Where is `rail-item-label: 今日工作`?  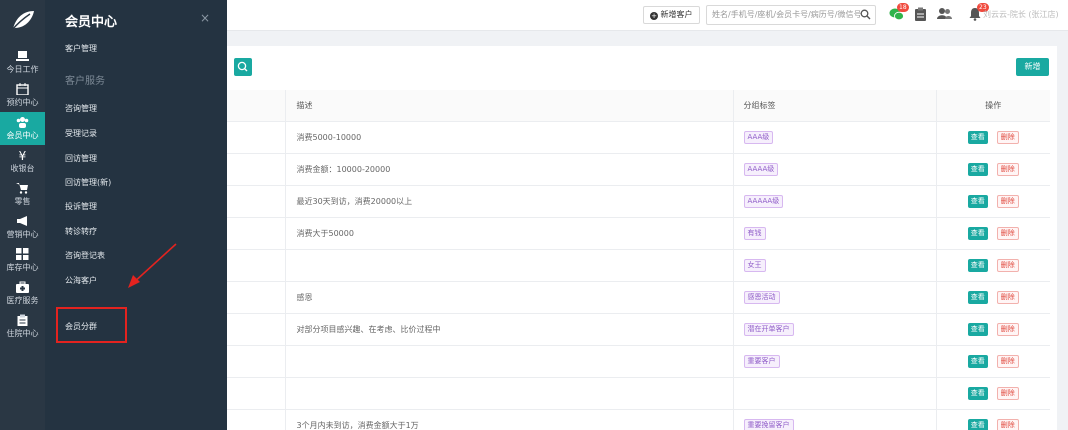 rail-item-label: 今日工作 is located at coordinates (22, 69).